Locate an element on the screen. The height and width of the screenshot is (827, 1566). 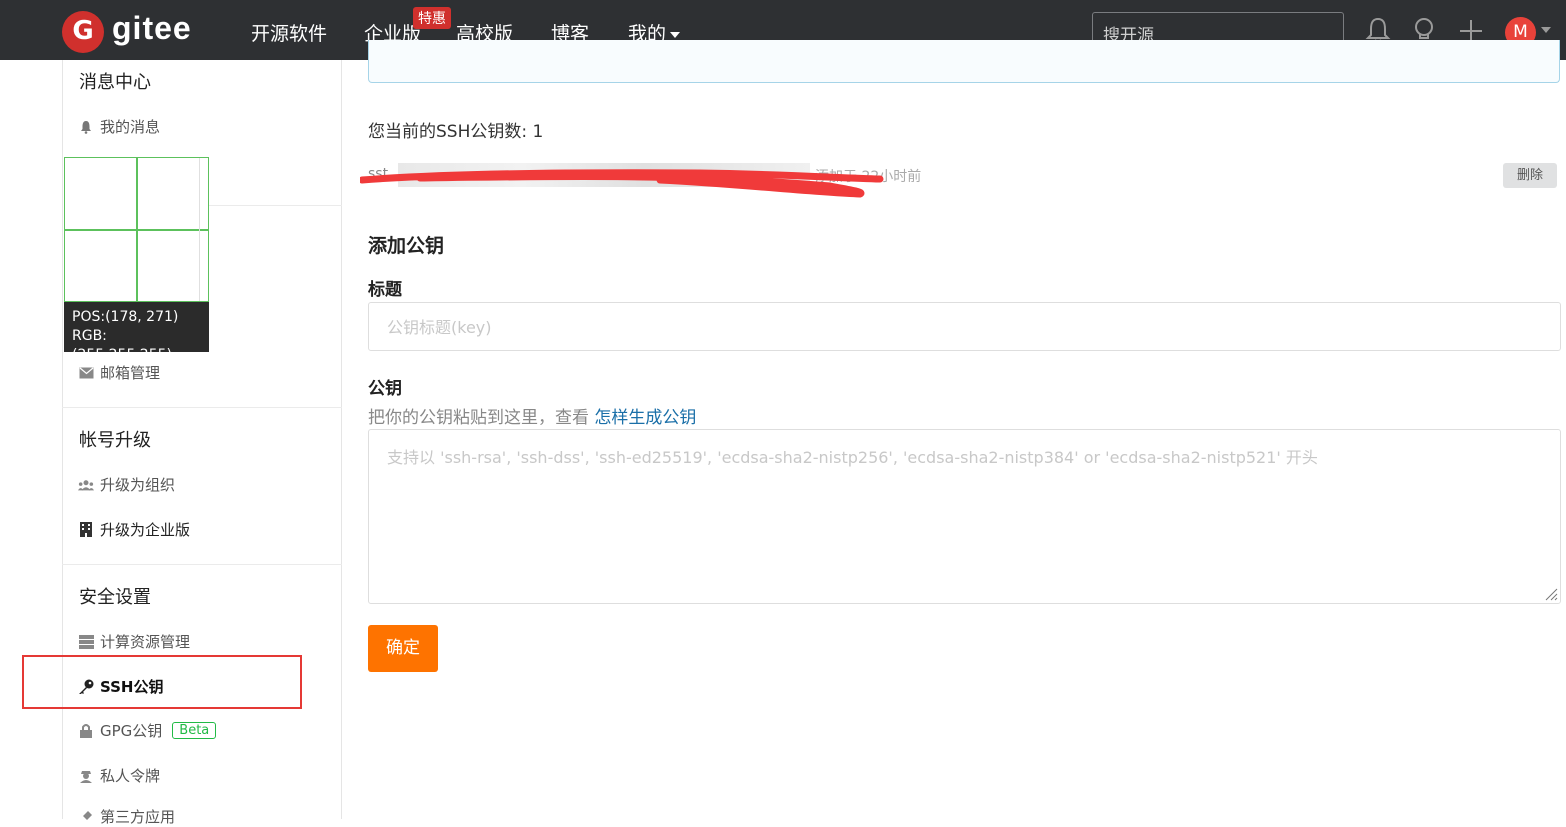
server-icon is located at coordinates (86, 642).